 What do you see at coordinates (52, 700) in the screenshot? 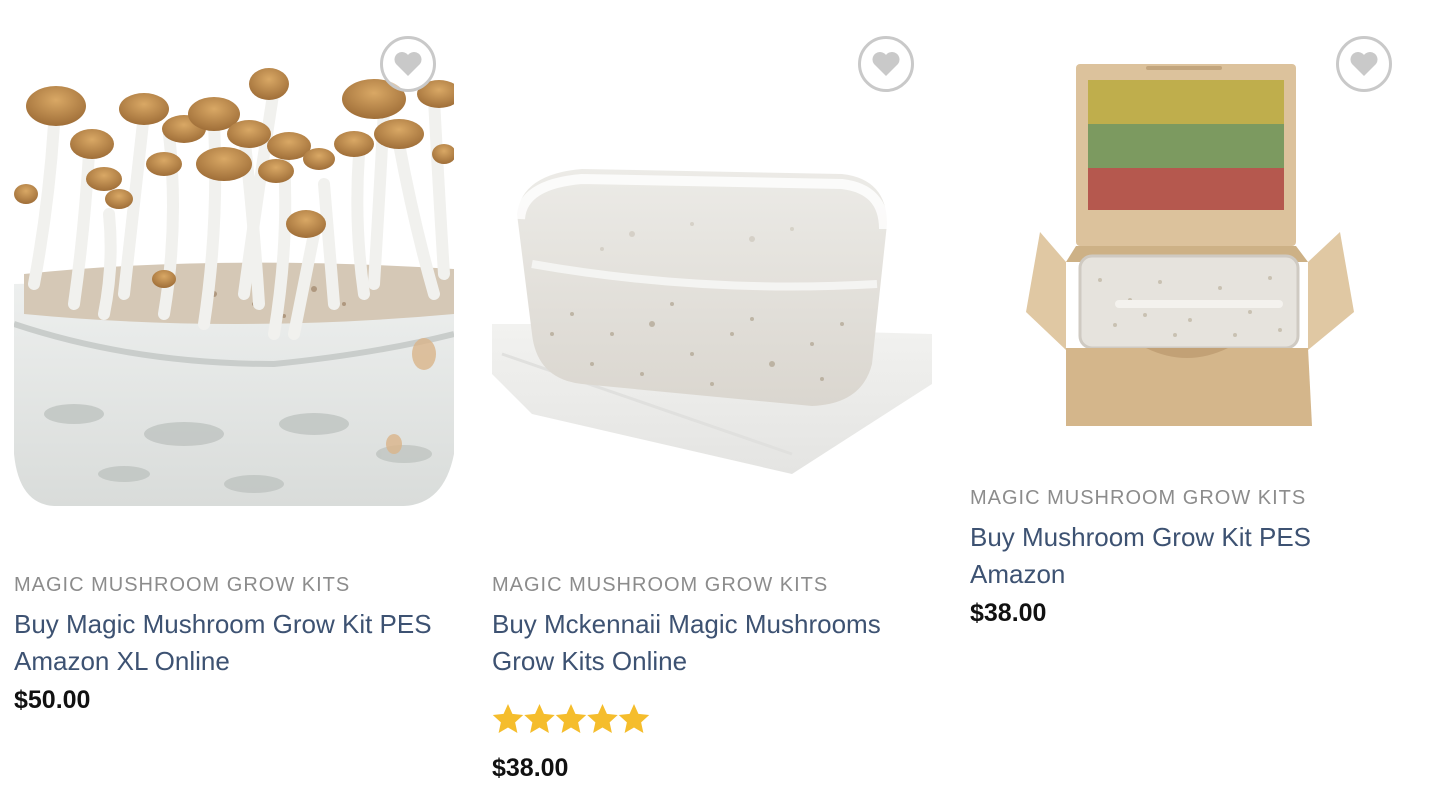
I see `product-price: $50.00` at bounding box center [52, 700].